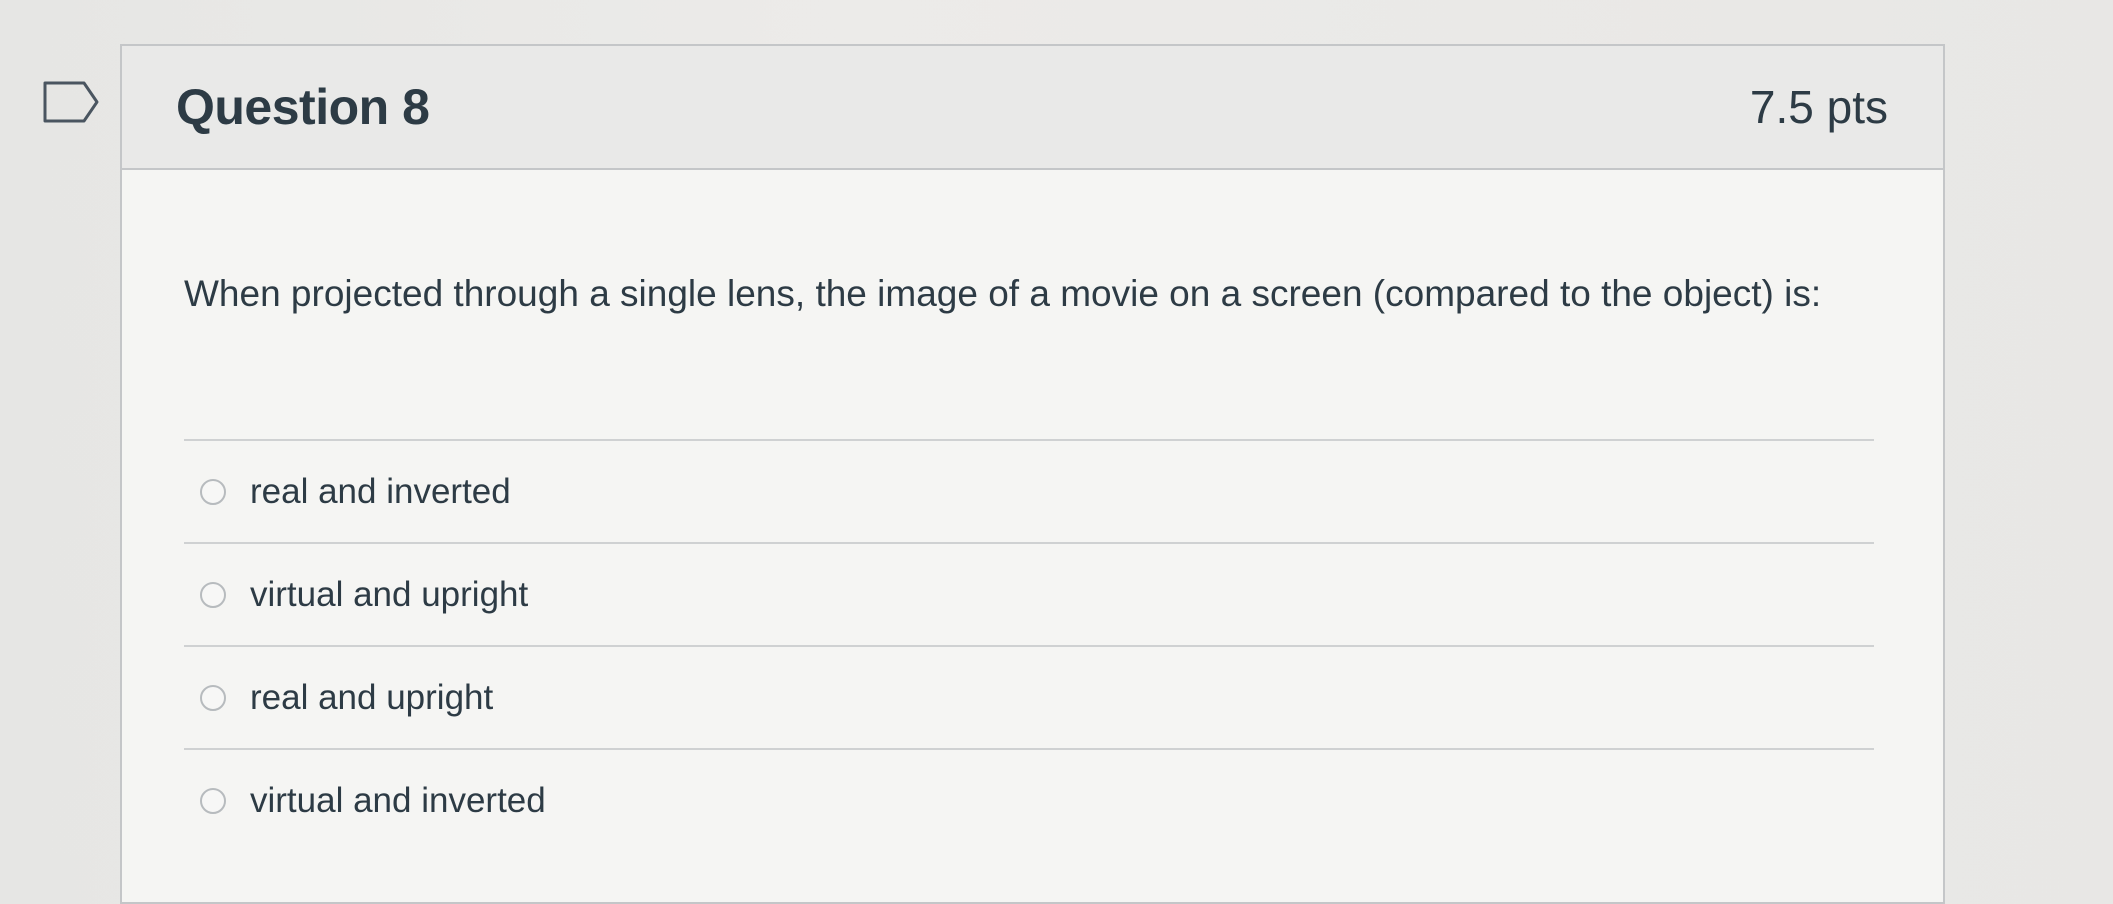 The width and height of the screenshot is (2113, 904). What do you see at coordinates (1029, 490) in the screenshot?
I see `answer-option: real and inverted` at bounding box center [1029, 490].